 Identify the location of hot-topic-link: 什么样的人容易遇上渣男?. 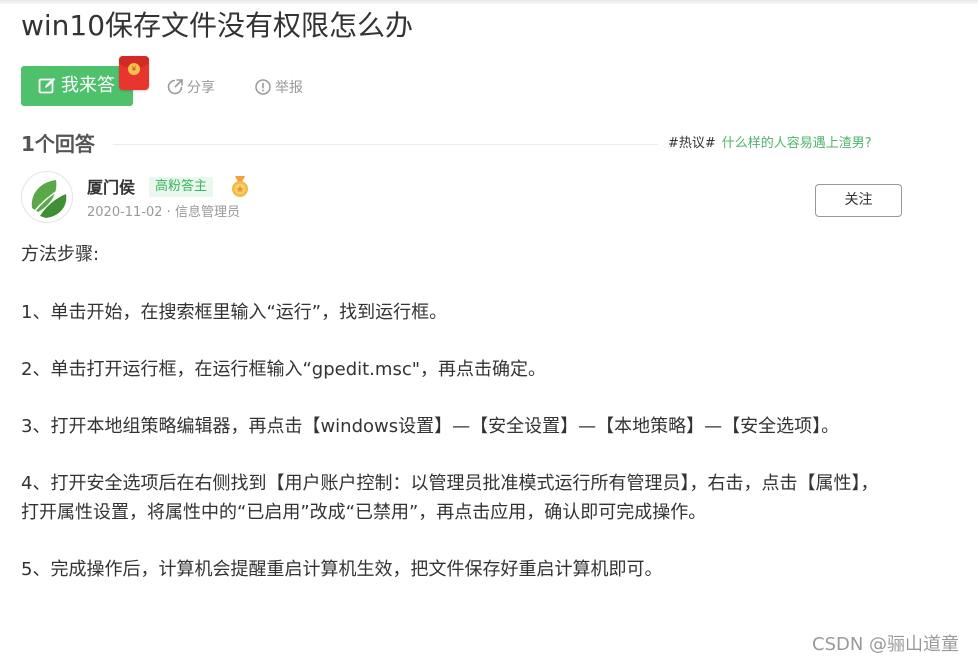
(797, 143).